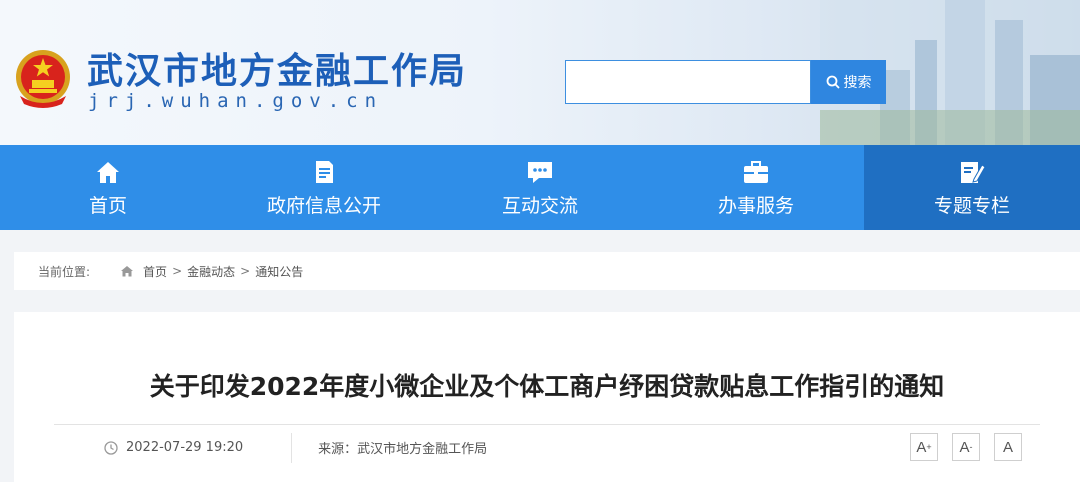 This screenshot has height=482, width=1080. I want to click on nav-item-label: 专题专栏, so click(971, 206).